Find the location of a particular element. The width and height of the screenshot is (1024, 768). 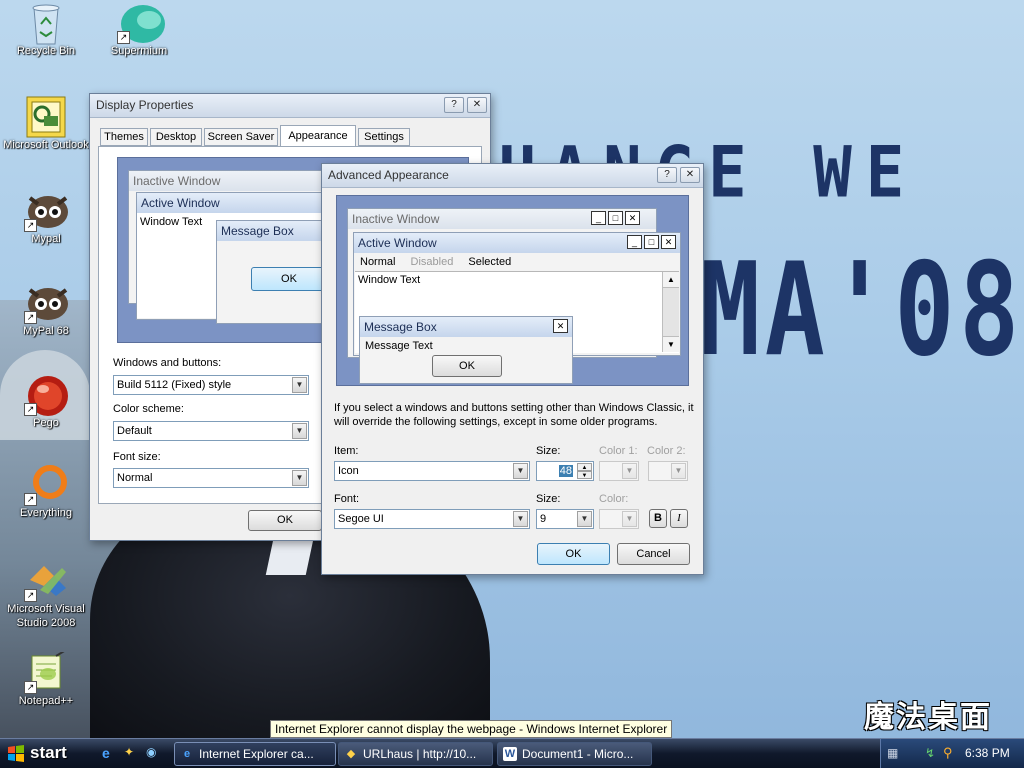

desktop-icon-label: Pego is located at coordinates (46, 423).